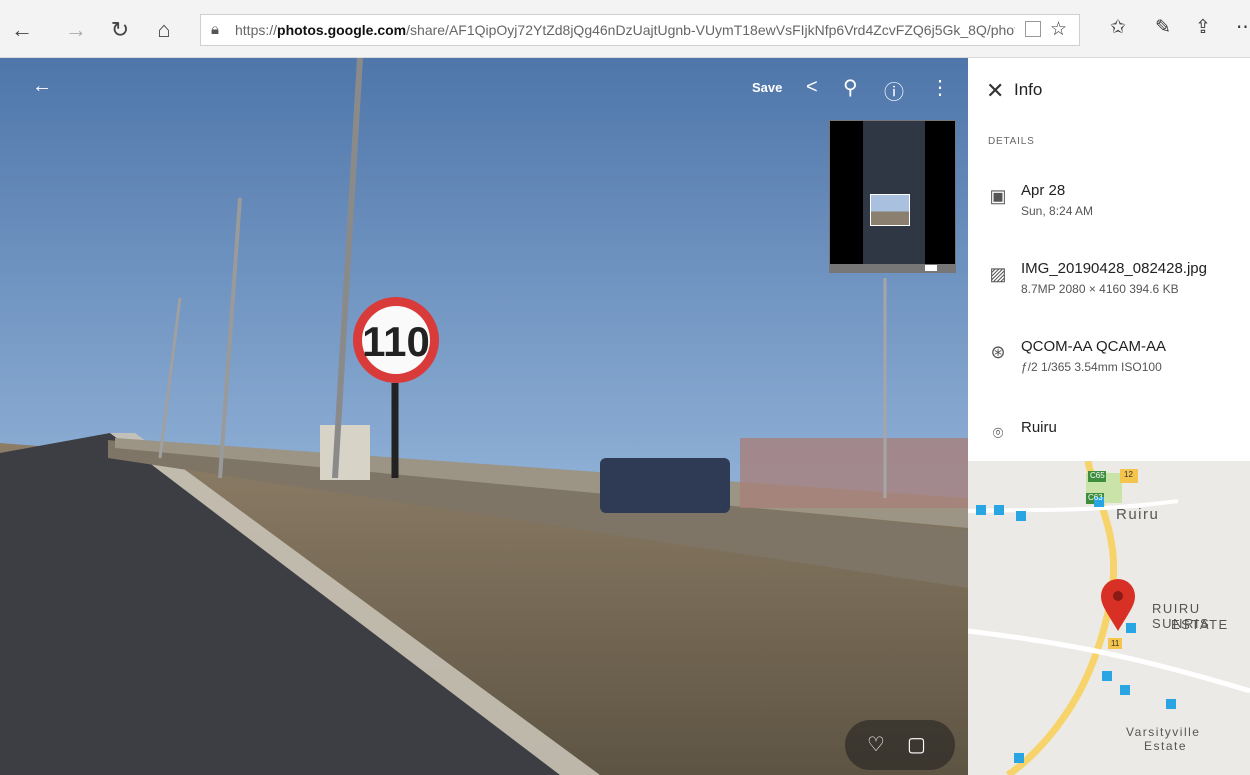 Image resolution: width=1250 pixels, height=775 pixels. Describe the element at coordinates (998, 196) in the screenshot. I see `calendar-icon: ▣` at that location.